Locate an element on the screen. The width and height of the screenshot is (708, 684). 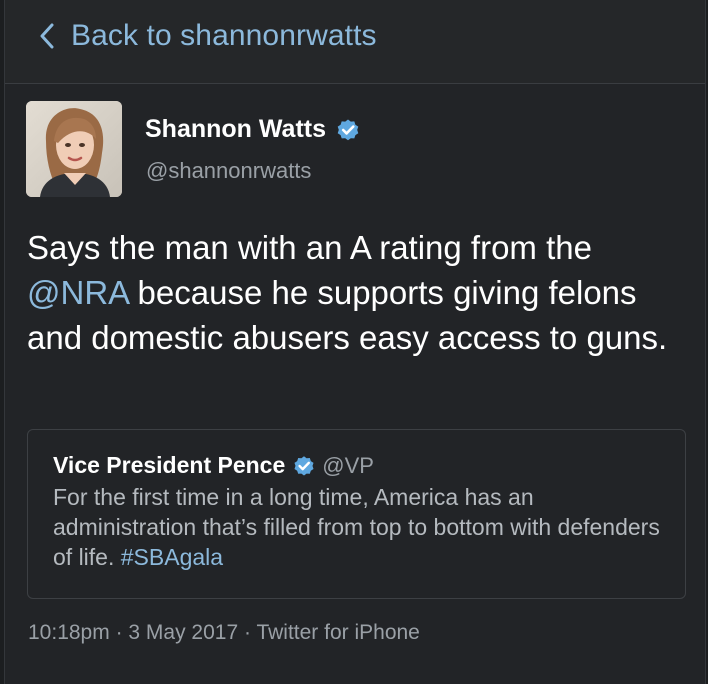
tweet-source: Twitter for iPhone is located at coordinates (337, 632).